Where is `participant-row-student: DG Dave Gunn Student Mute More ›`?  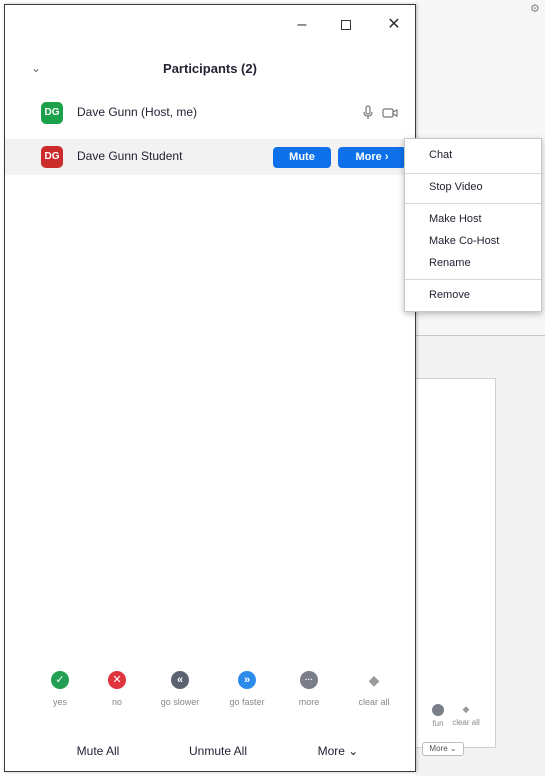 participant-row-student: DG Dave Gunn Student Mute More › is located at coordinates (210, 157).